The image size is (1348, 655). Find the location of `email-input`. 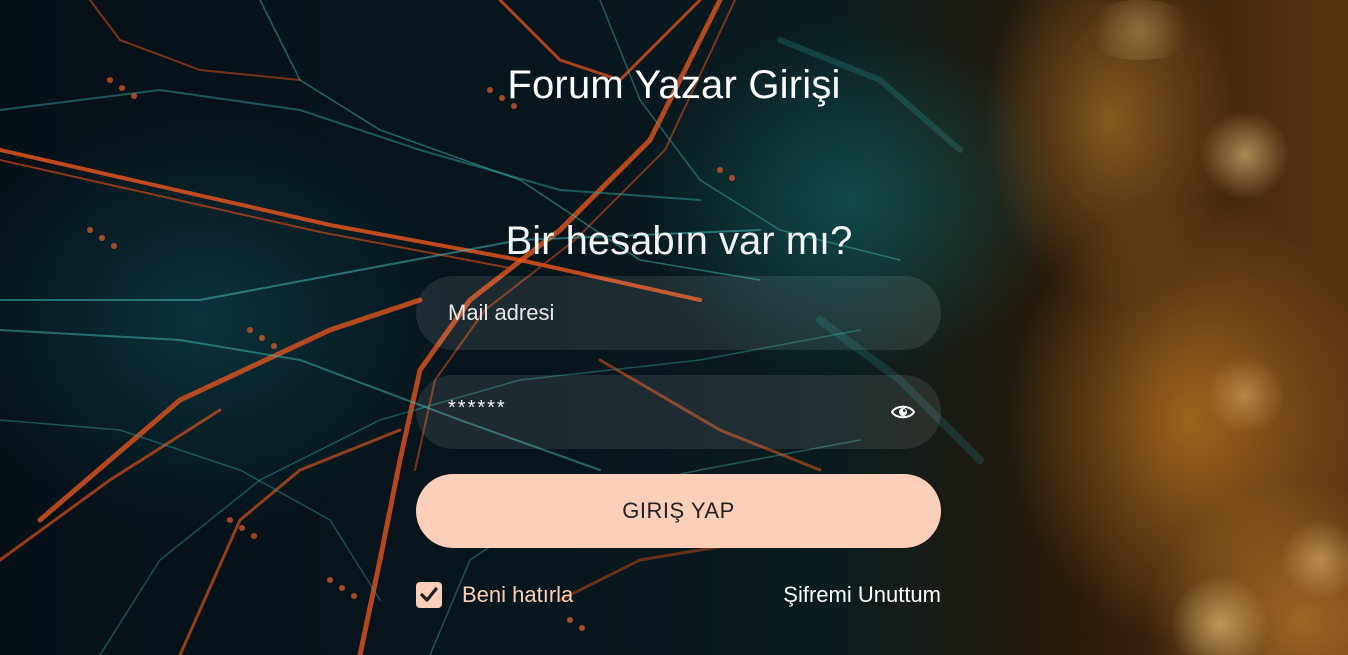

email-input is located at coordinates (663, 313).